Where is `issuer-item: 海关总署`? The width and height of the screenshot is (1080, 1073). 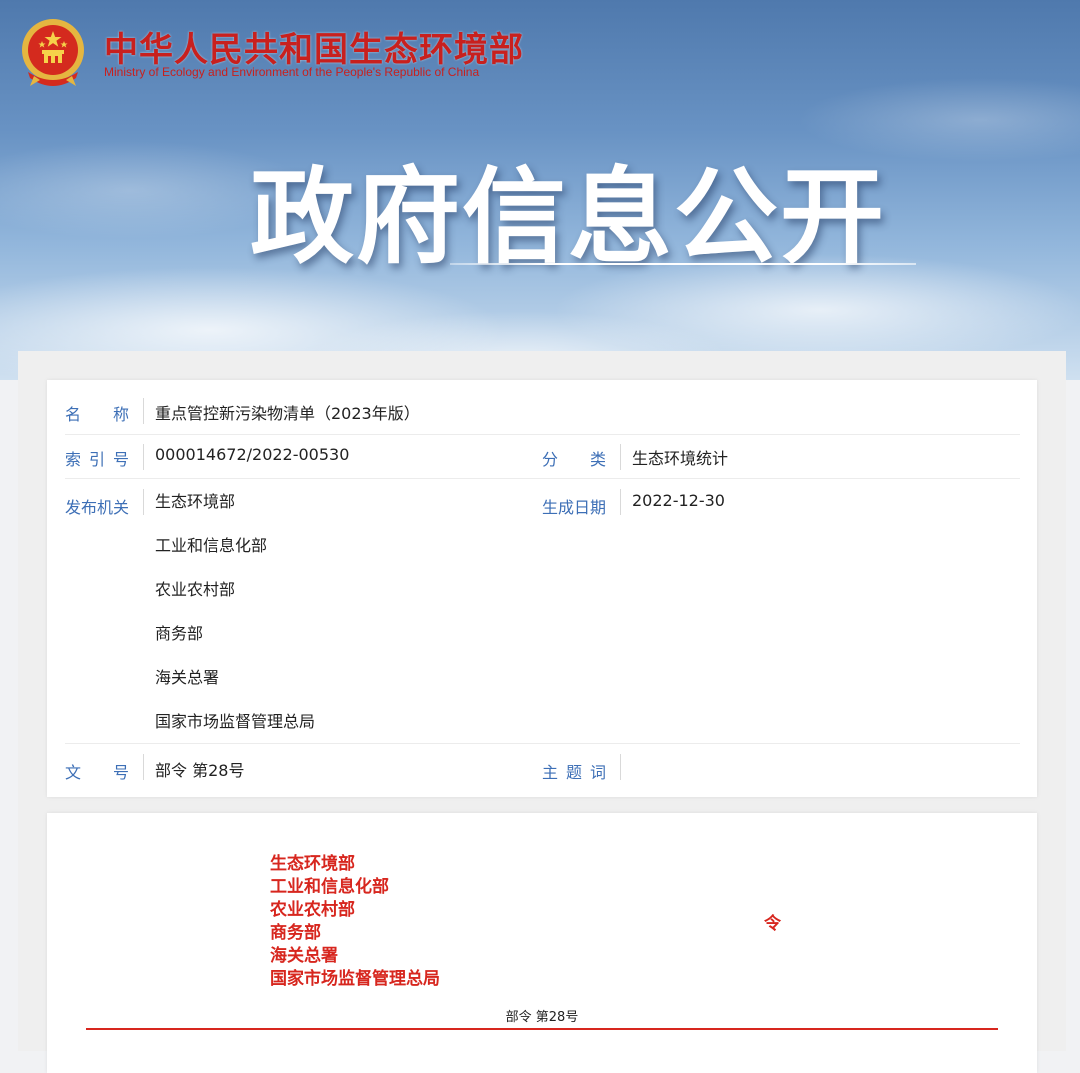 issuer-item: 海关总署 is located at coordinates (304, 956).